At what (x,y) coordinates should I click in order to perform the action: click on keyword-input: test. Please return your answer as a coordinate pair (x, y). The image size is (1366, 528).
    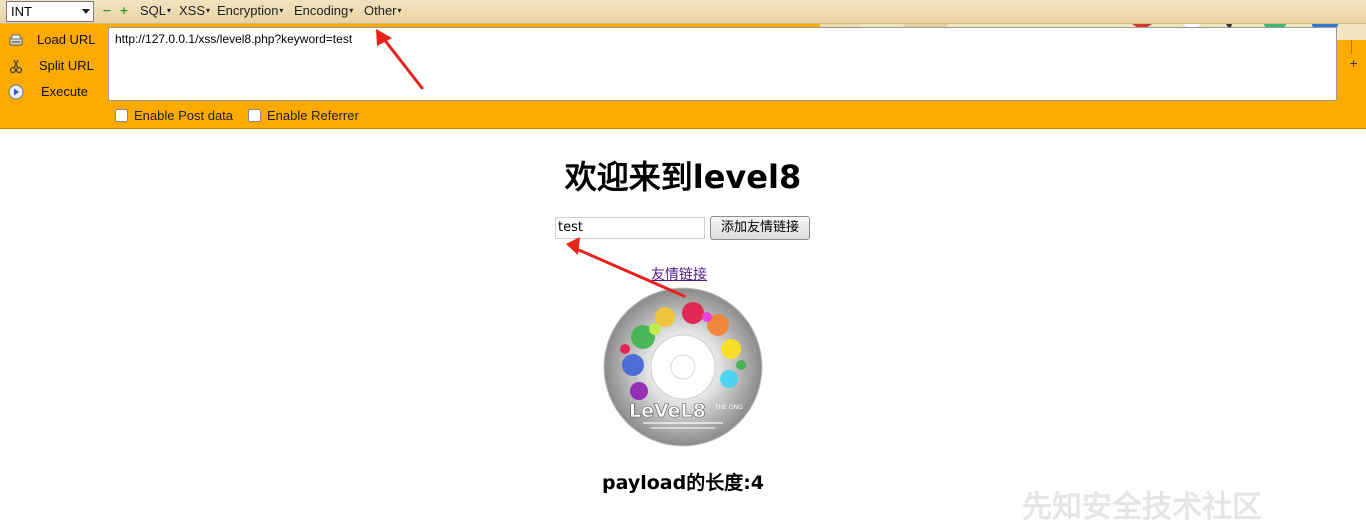
    Looking at the image, I should click on (630, 228).